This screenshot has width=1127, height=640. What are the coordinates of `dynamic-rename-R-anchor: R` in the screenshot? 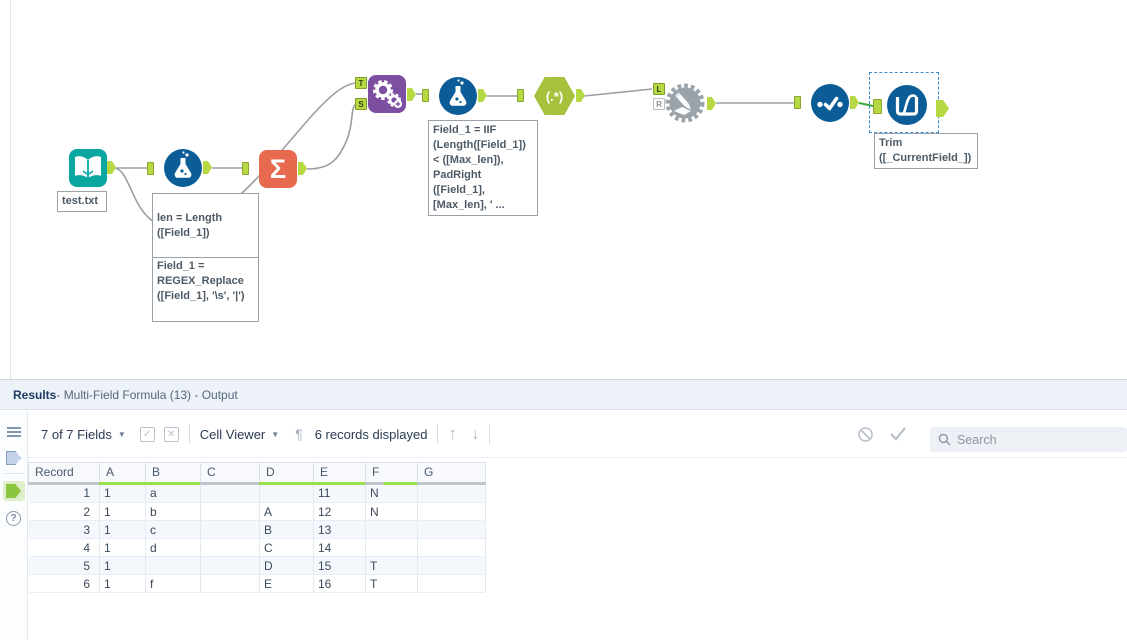 It's located at (659, 104).